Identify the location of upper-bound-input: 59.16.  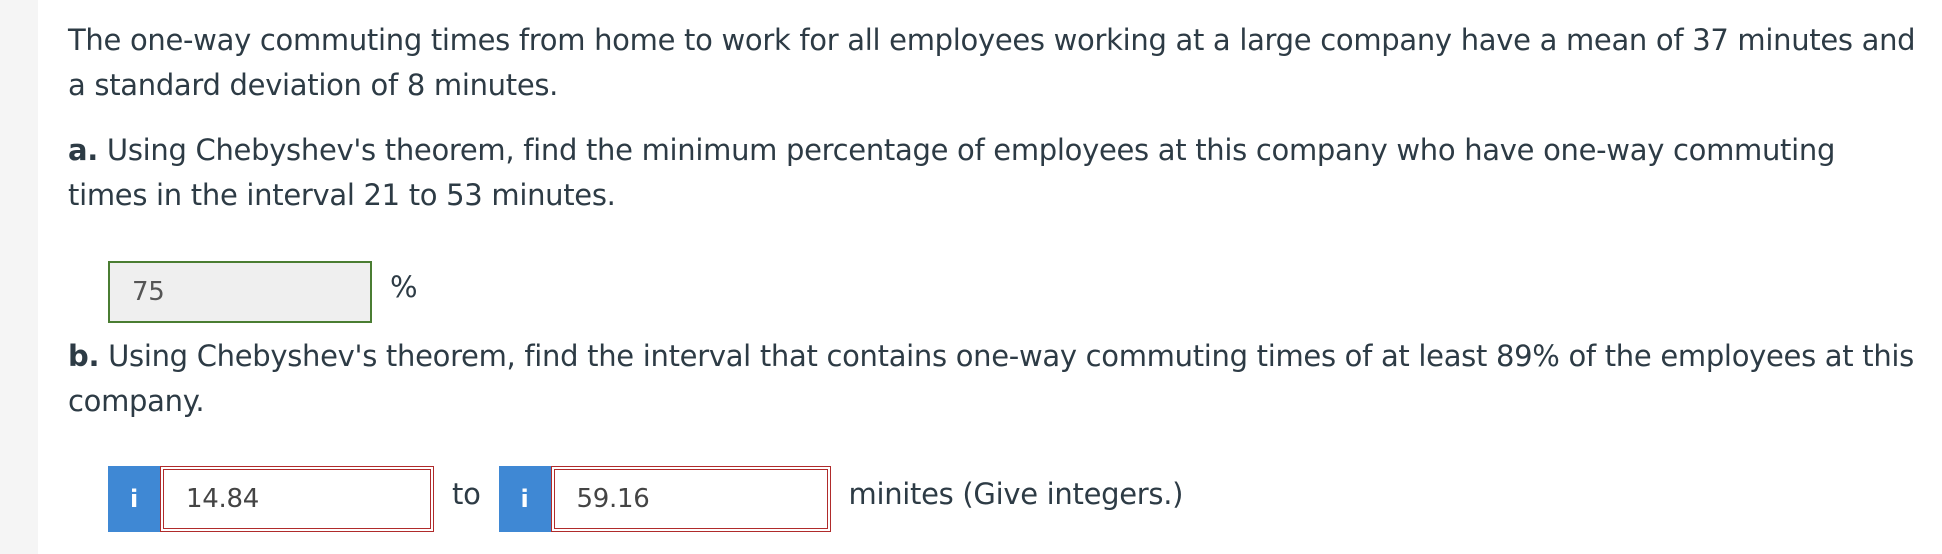
(690, 499).